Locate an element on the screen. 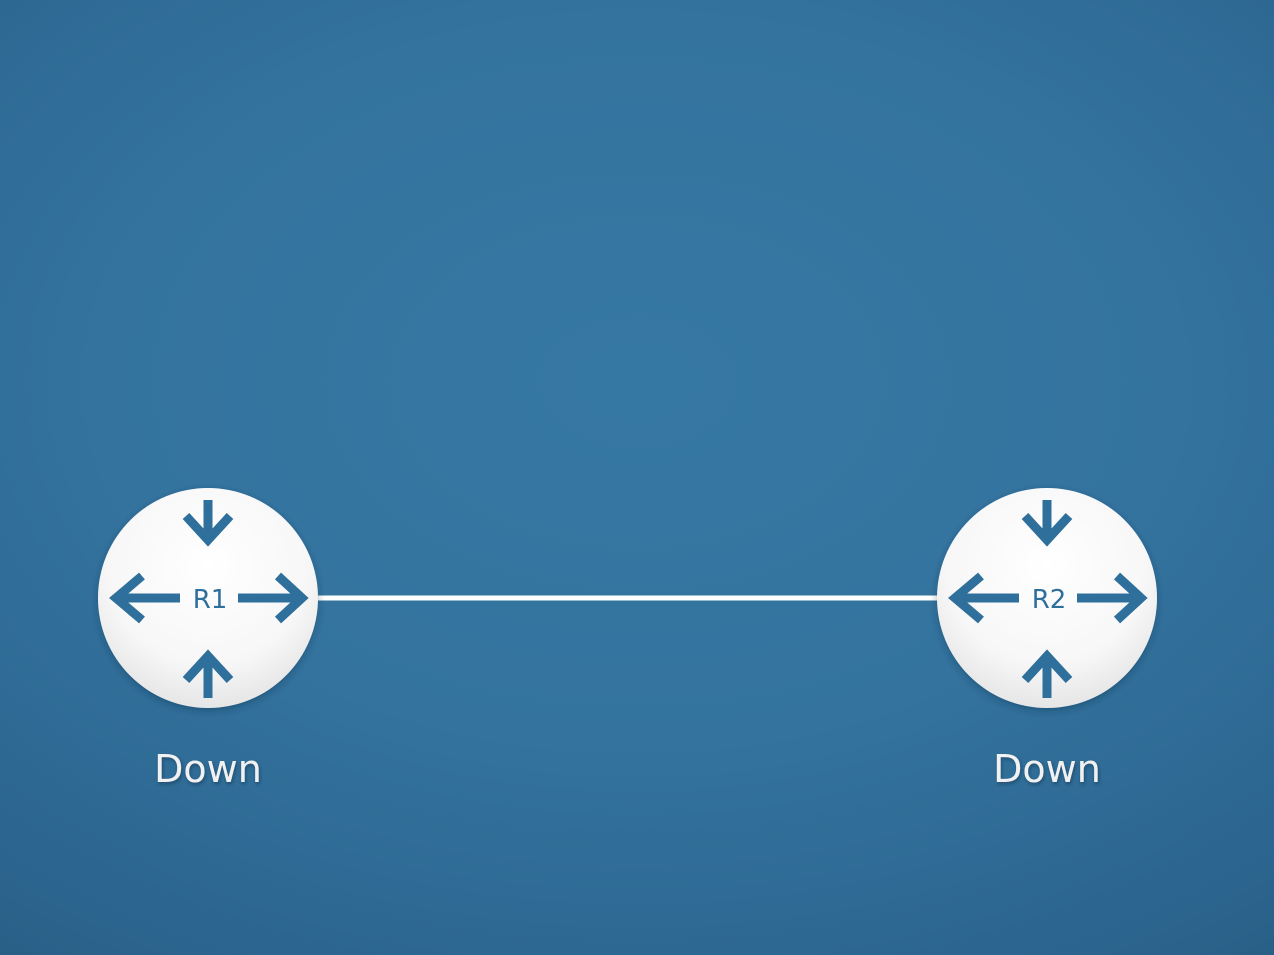 Image resolution: width=1274 pixels, height=955 pixels. router-r2: R2 is located at coordinates (1047, 598).